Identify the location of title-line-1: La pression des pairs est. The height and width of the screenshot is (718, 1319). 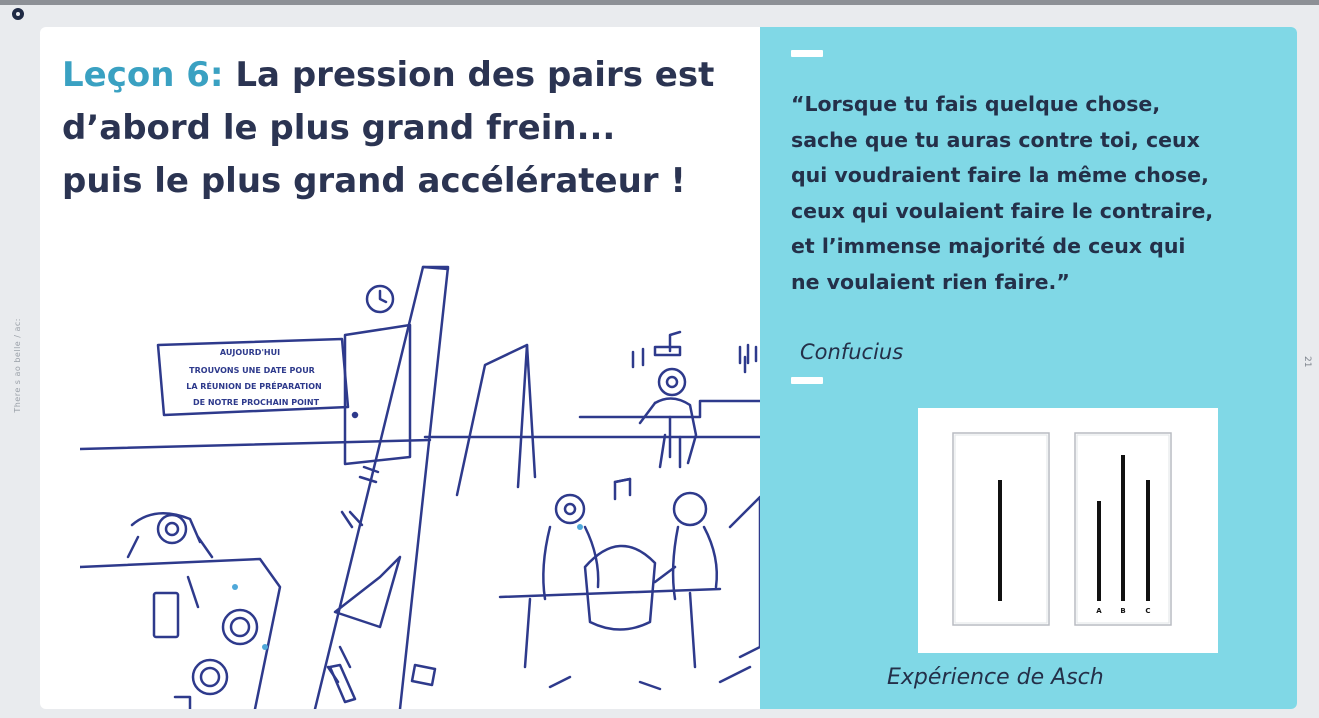
(475, 75).